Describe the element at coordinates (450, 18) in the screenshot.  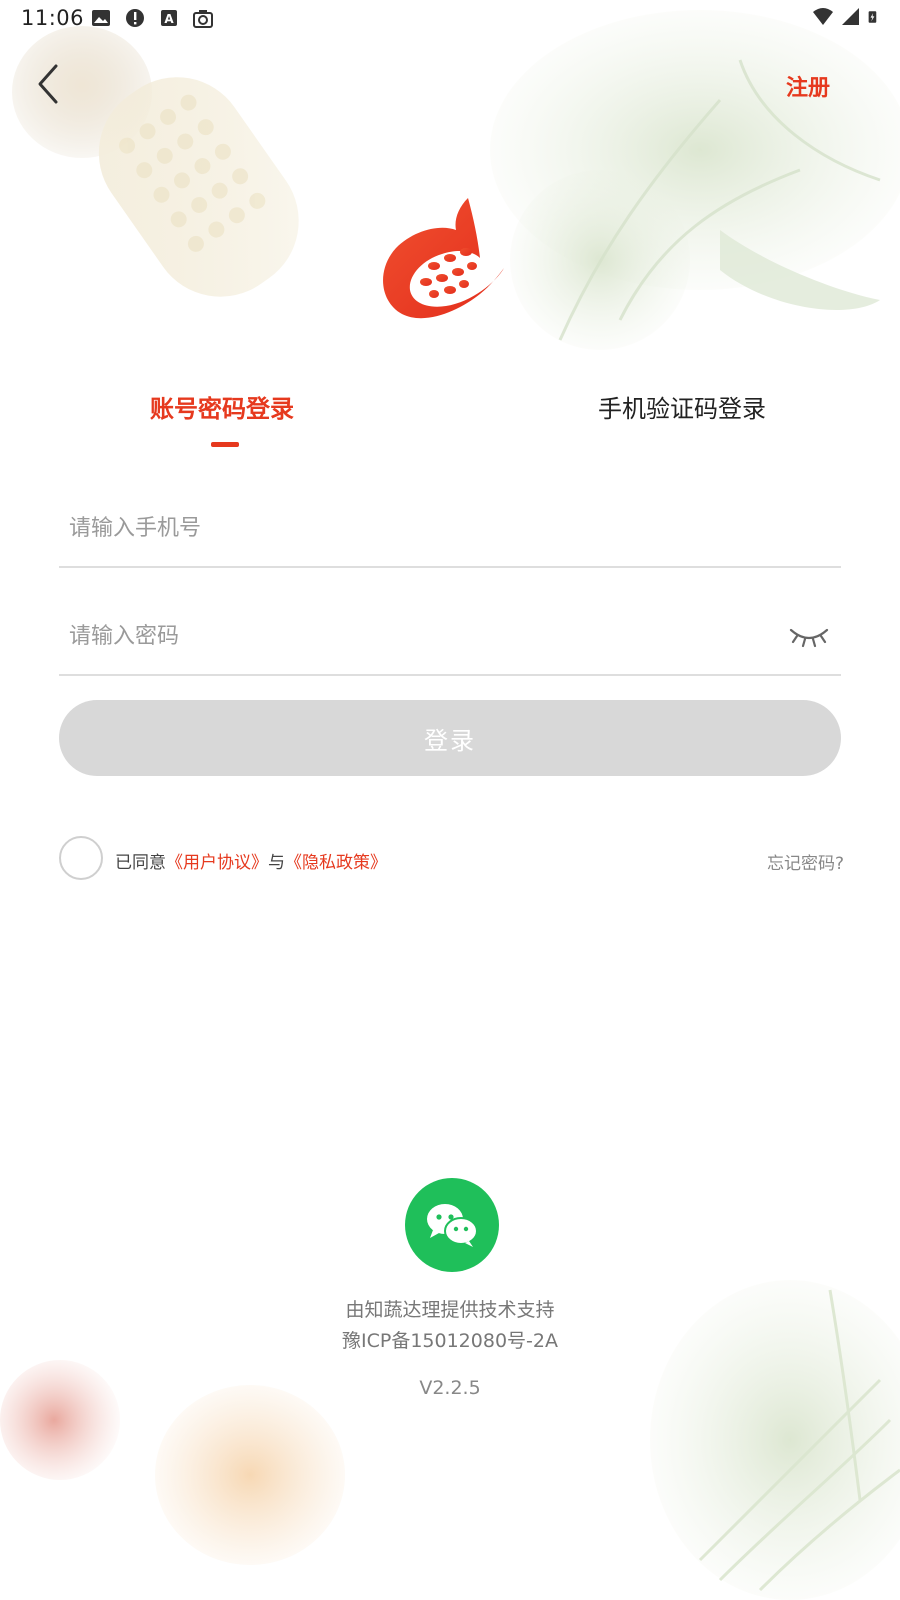
I see `status-bar: 11:06 A` at that location.